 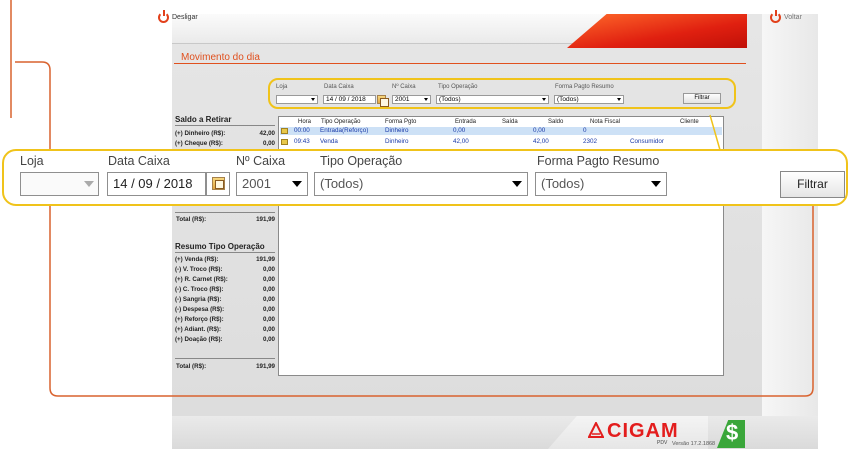 What do you see at coordinates (261, 161) in the screenshot?
I see `num-caixa-label: Nº Caixa` at bounding box center [261, 161].